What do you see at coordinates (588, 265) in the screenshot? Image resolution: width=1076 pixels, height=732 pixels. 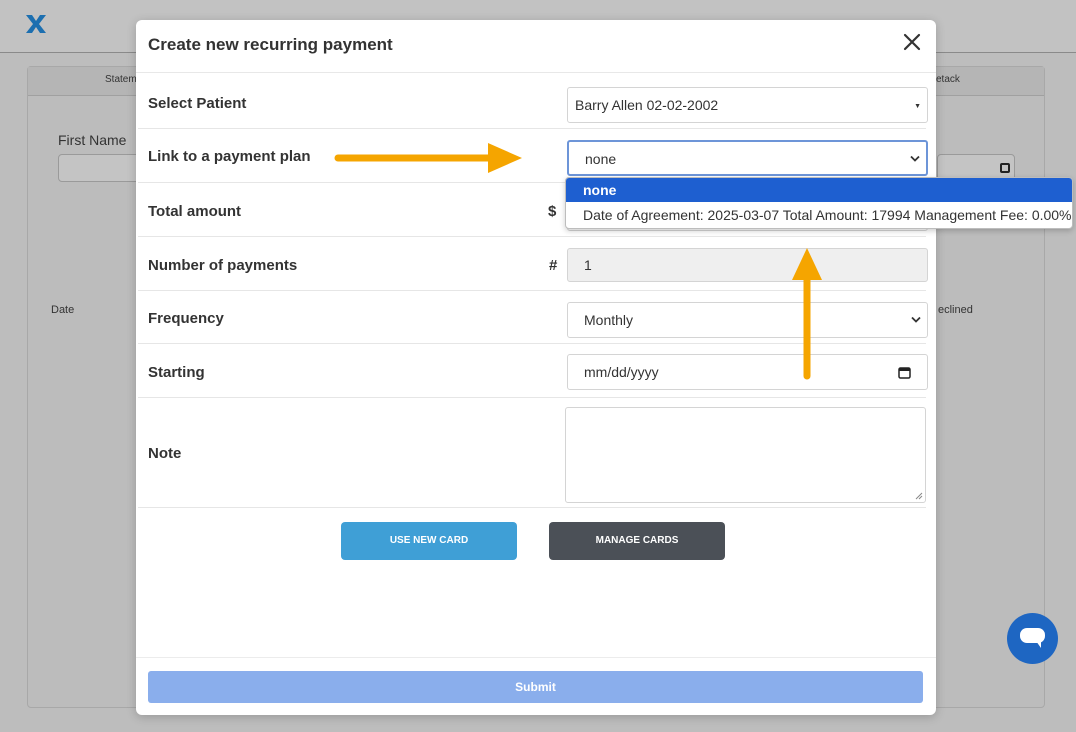 I see `number-of-payments-value: 1` at bounding box center [588, 265].